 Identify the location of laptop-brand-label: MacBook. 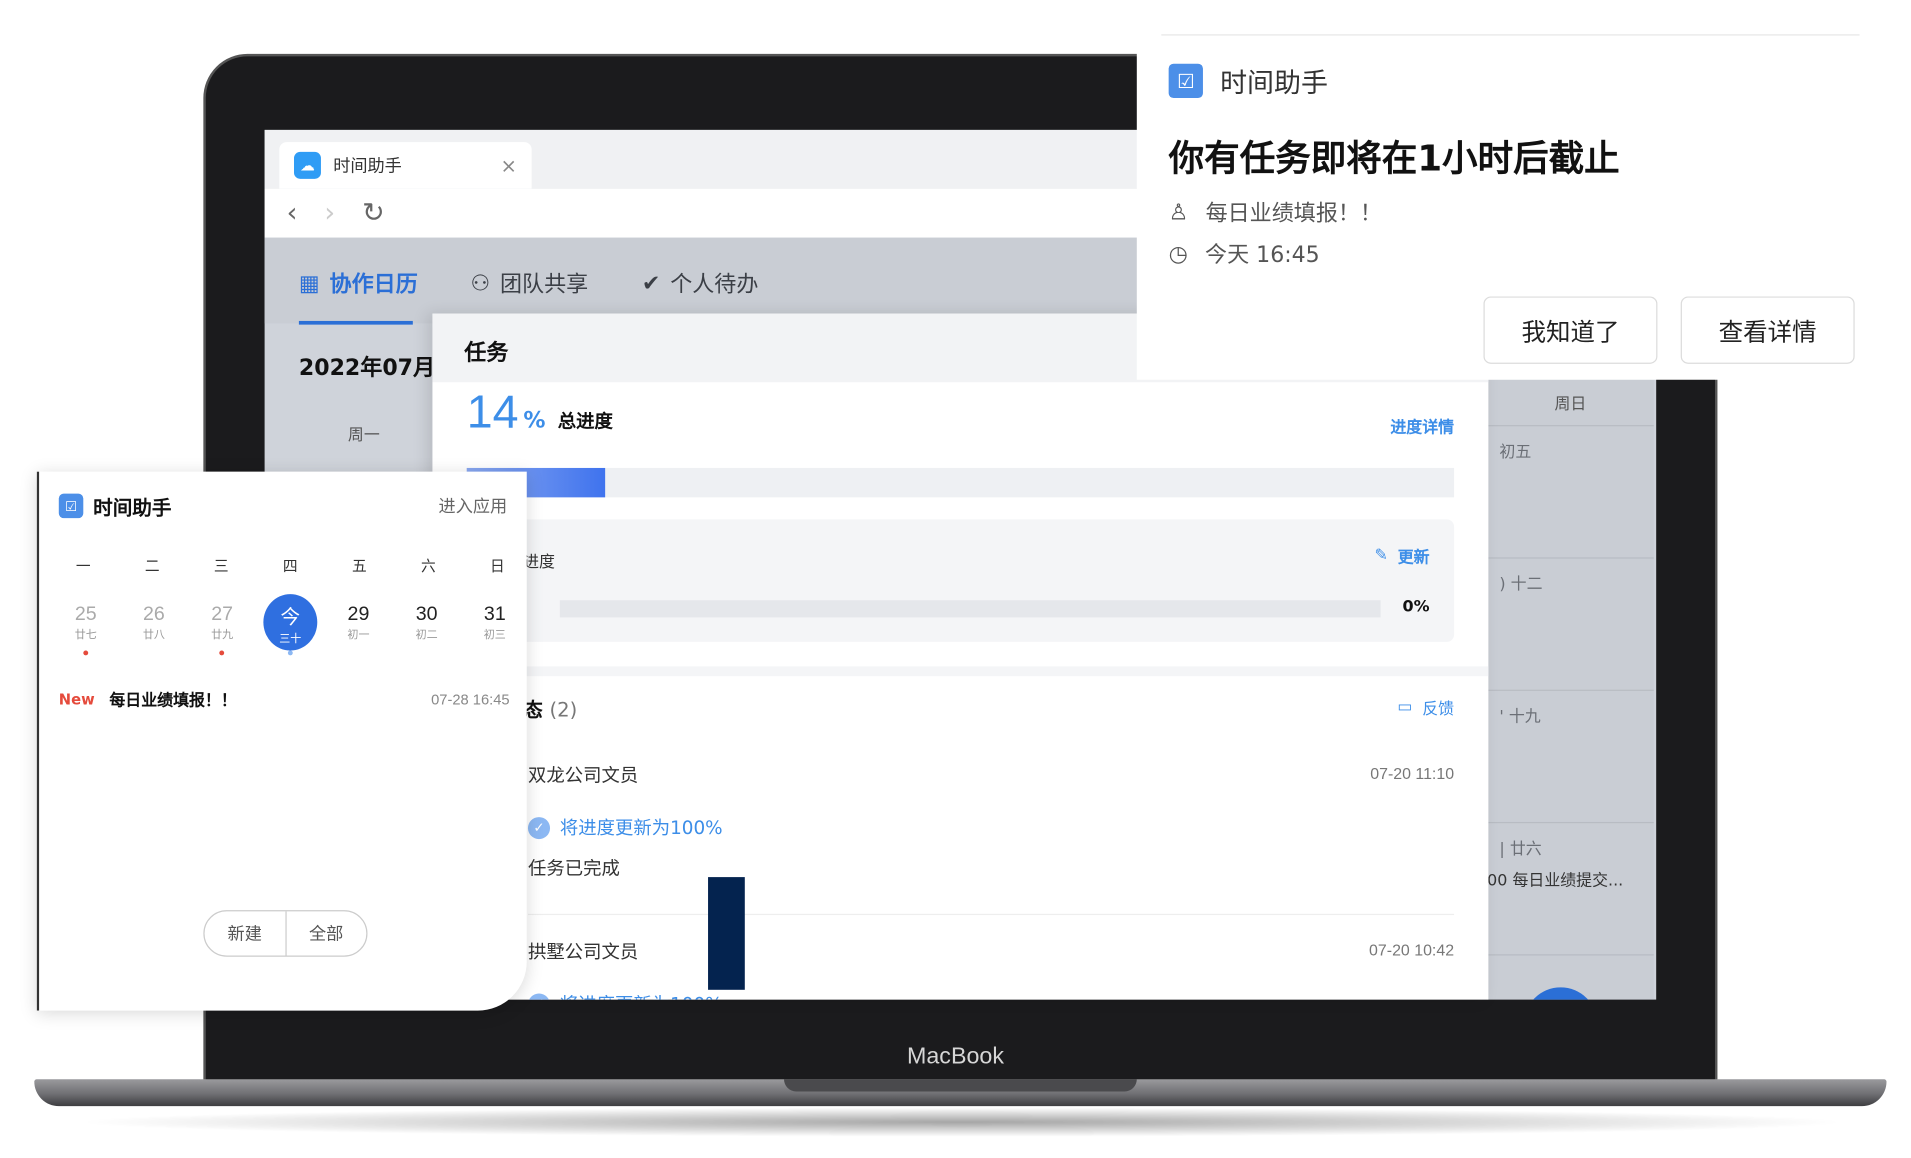
(955, 1056).